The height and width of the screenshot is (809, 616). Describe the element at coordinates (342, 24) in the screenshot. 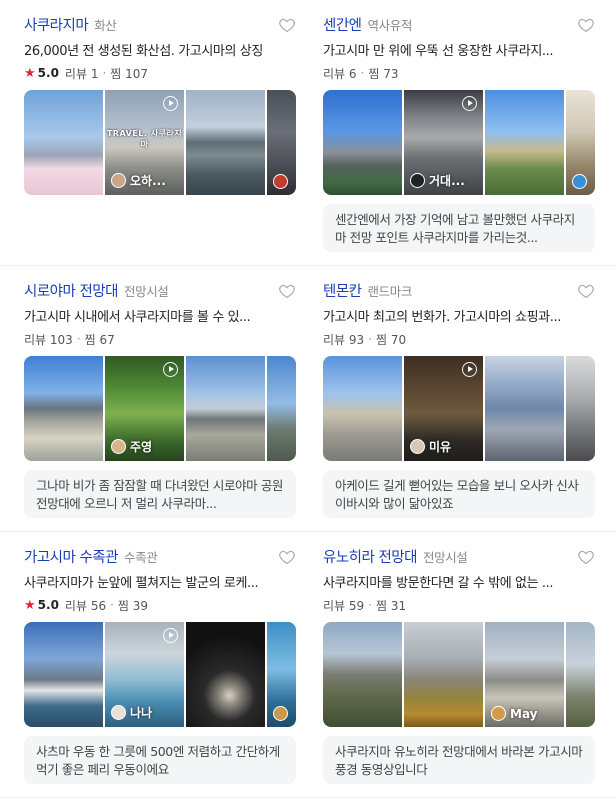

I see `place-name: 센간엔` at that location.